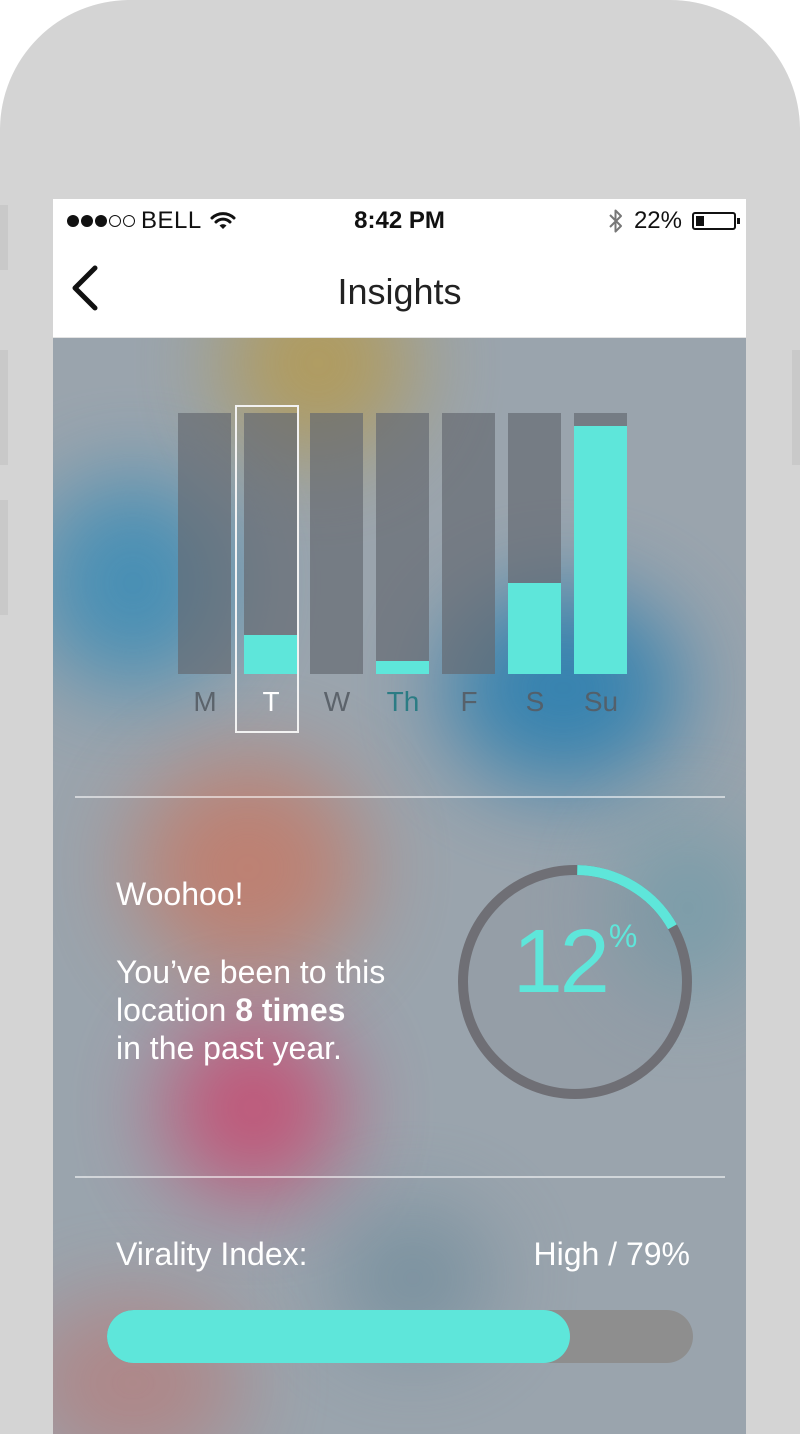  What do you see at coordinates (534, 543) in the screenshot?
I see `day-column-s` at bounding box center [534, 543].